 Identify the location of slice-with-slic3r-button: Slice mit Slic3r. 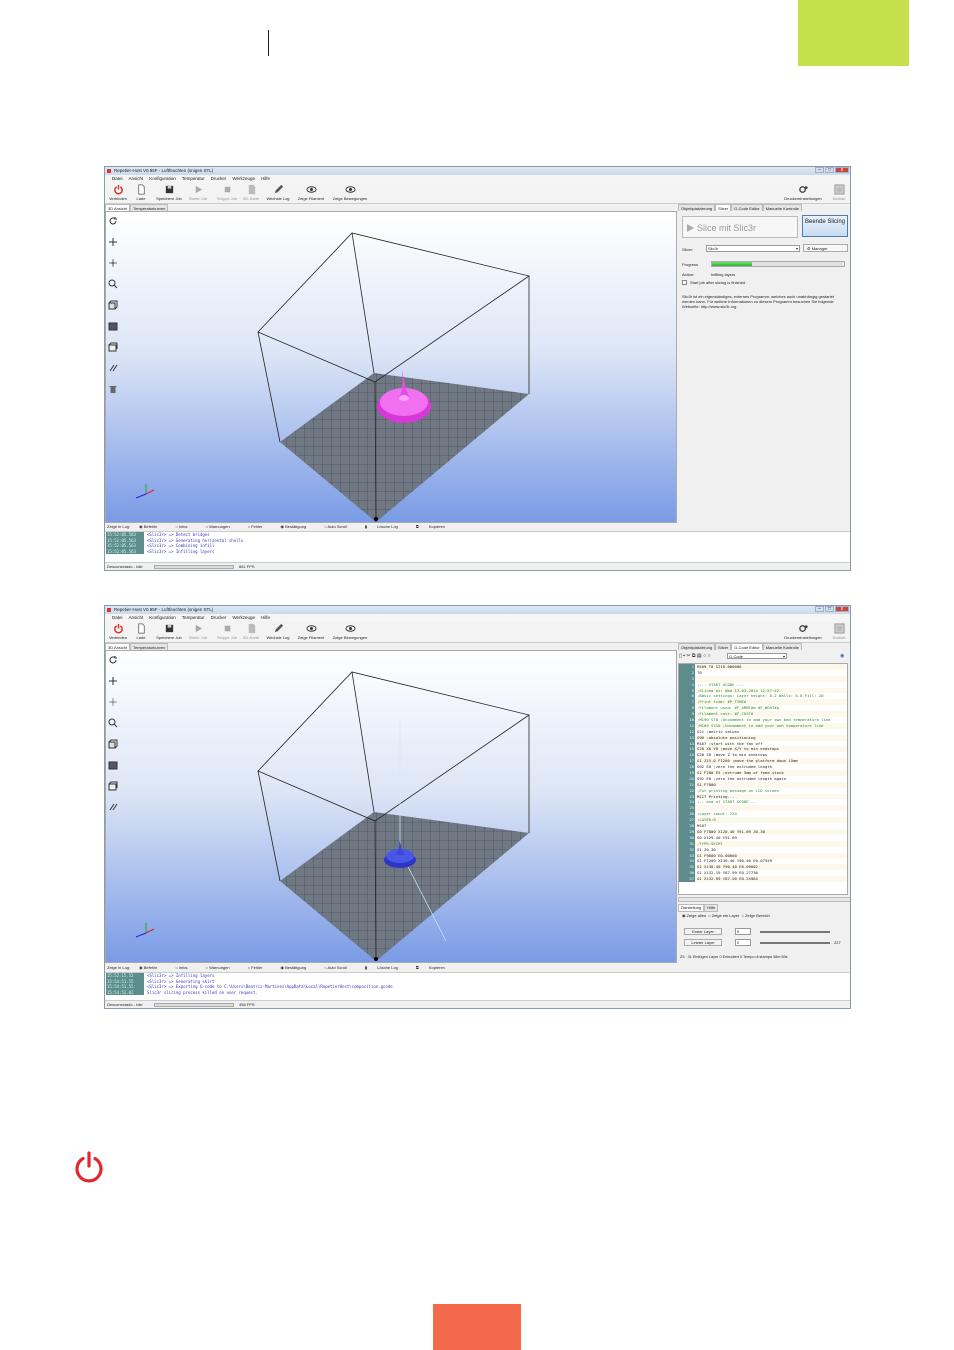
(740, 227).